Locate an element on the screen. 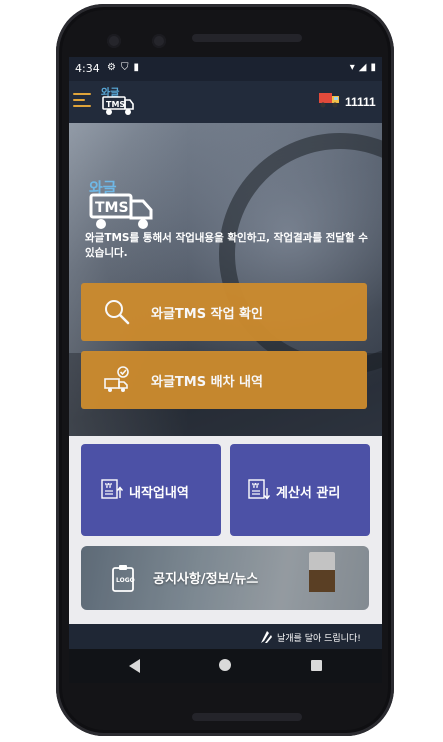 The height and width of the screenshot is (742, 443). status-bar: 4:34 ⚙ ⛉ ▮ ▾ ◢ ▮ is located at coordinates (225, 69).